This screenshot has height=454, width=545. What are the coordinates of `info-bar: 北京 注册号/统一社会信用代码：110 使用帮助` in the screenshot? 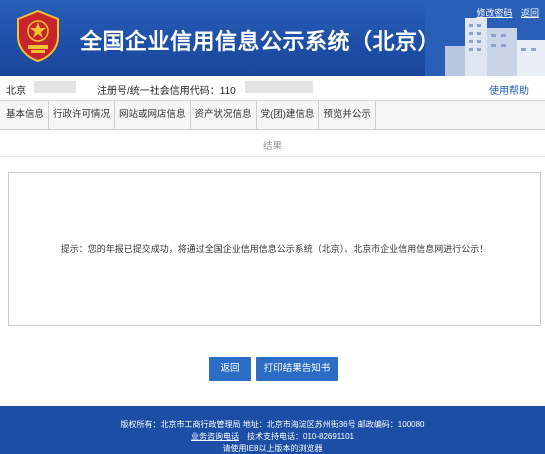 It's located at (272, 88).